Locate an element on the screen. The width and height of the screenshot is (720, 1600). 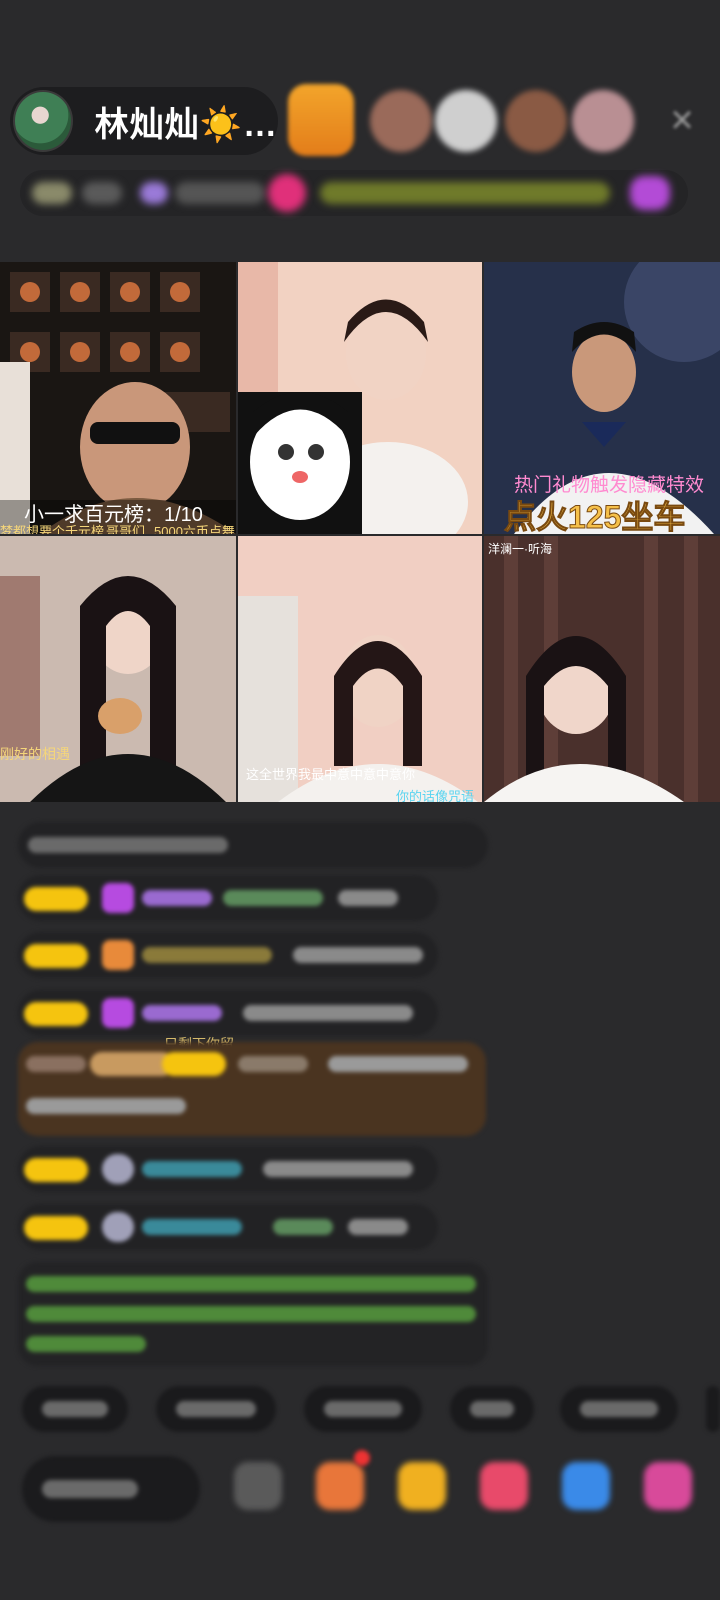
close-icon: × is located at coordinates (682, 120).